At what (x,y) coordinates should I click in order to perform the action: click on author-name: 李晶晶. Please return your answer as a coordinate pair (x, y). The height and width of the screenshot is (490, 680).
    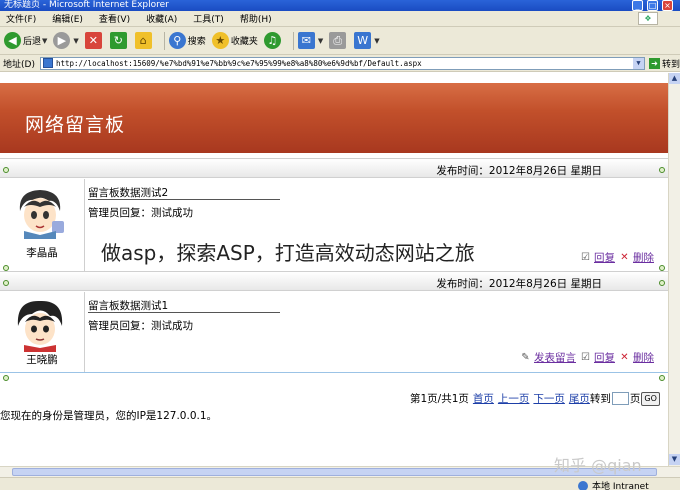
    Looking at the image, I should click on (42, 253).